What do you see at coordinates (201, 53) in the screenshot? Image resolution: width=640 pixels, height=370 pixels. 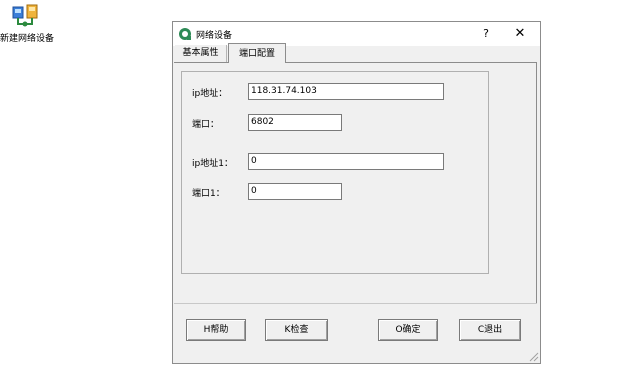 I see `tab-basic-properties: 基本属性` at bounding box center [201, 53].